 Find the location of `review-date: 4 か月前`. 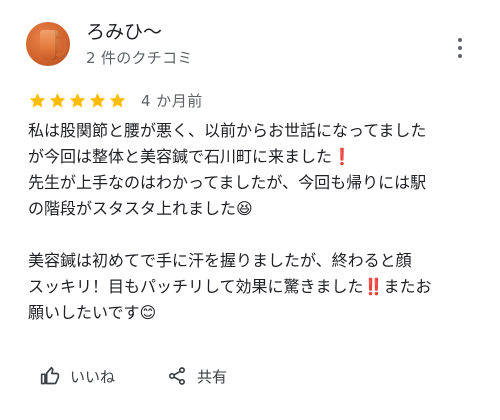

review-date: 4 か月前 is located at coordinates (172, 100).